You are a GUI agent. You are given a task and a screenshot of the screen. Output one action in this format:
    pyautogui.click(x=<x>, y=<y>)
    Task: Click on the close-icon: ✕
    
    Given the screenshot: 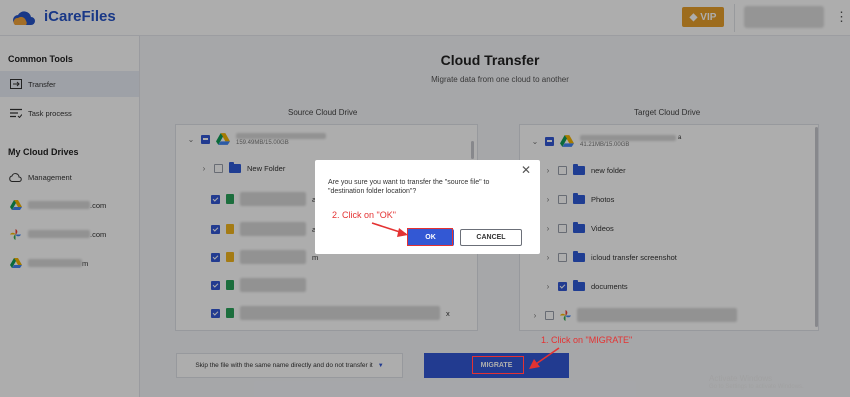 What is the action you would take?
    pyautogui.click(x=526, y=170)
    